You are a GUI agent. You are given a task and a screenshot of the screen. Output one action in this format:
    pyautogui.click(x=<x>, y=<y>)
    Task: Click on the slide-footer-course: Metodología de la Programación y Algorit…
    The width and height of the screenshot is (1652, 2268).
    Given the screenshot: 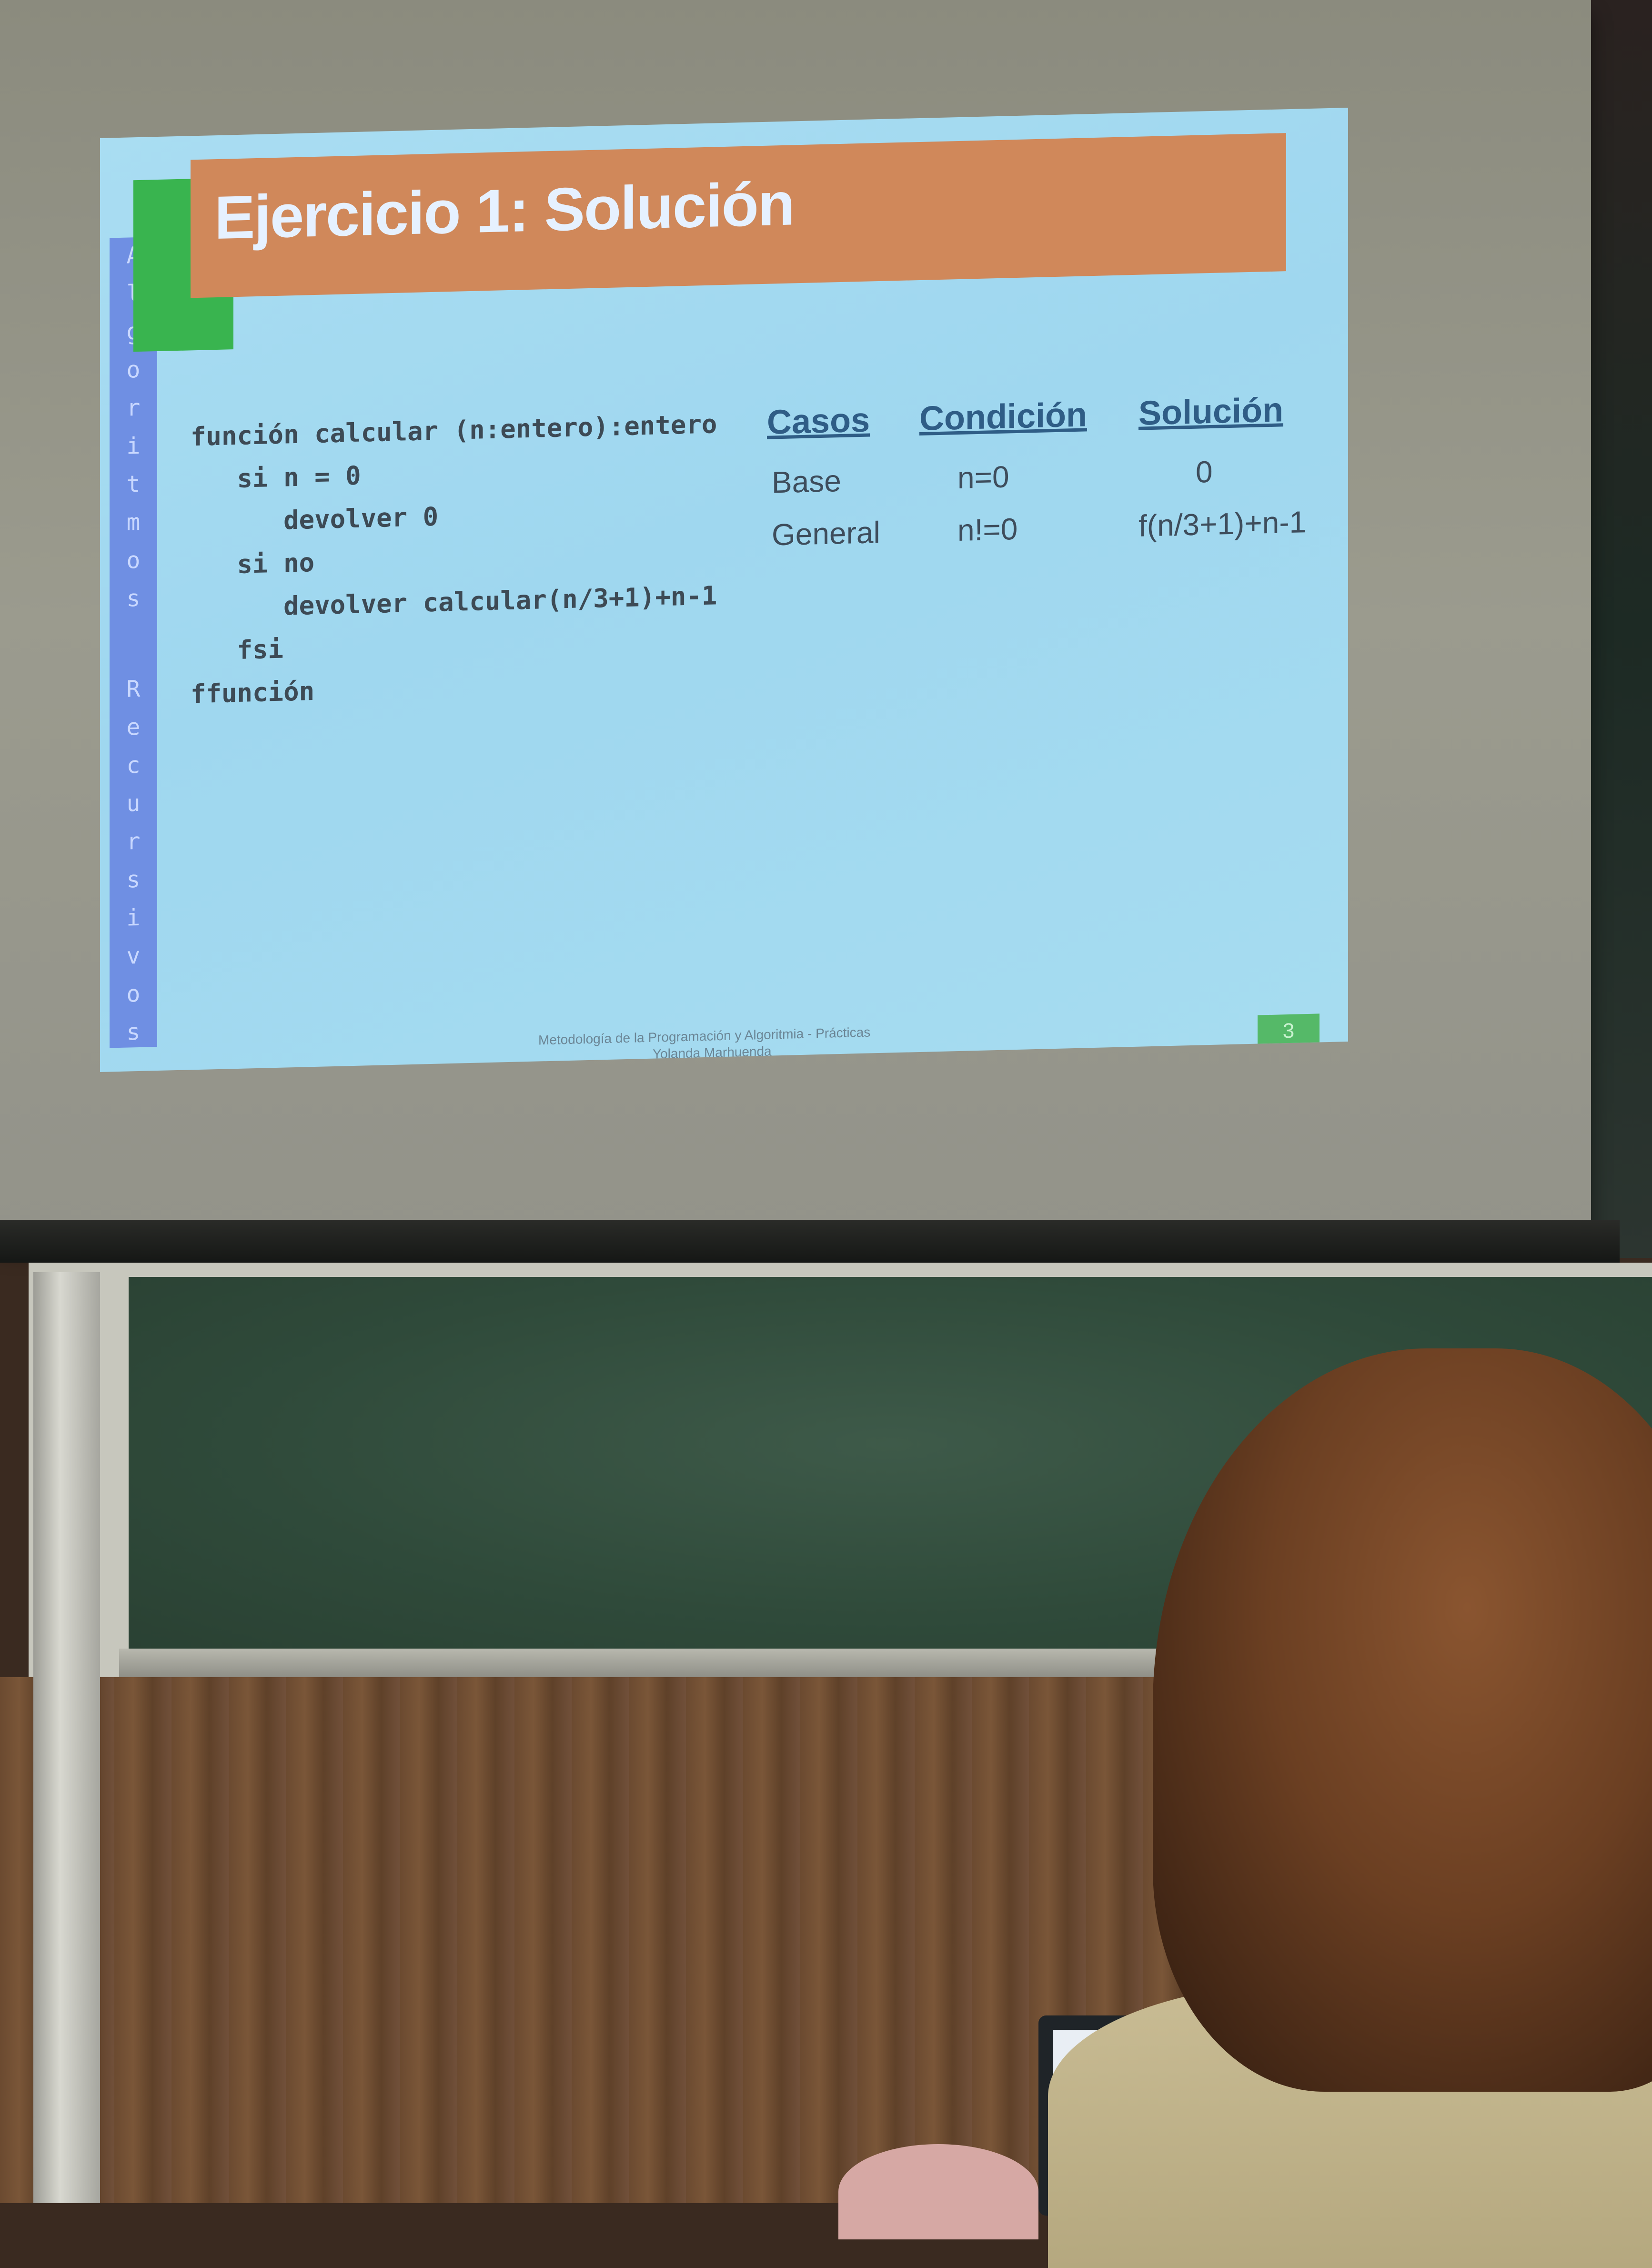 What is the action you would take?
    pyautogui.click(x=704, y=1036)
    